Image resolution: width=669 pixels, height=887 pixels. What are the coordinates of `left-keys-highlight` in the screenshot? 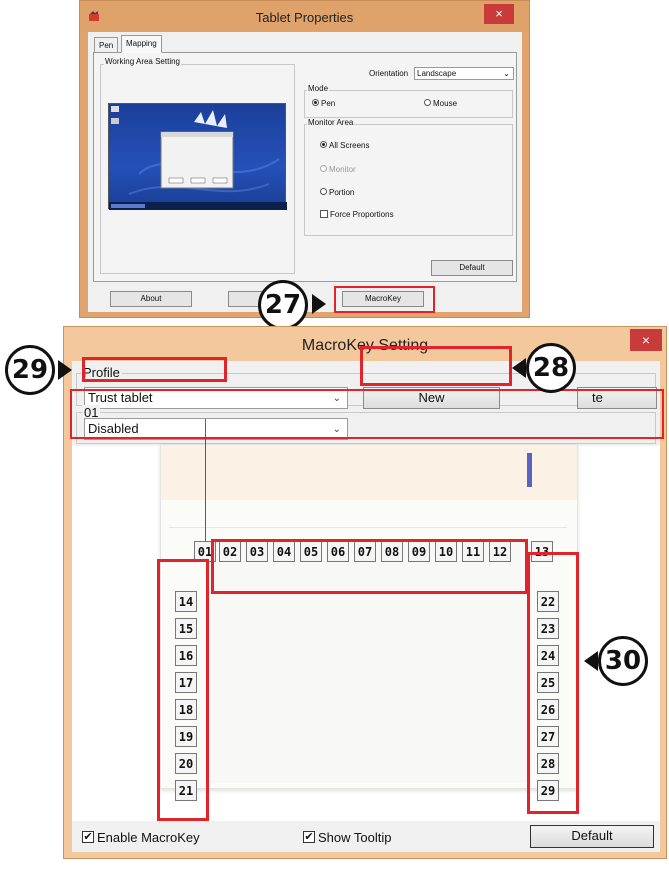 It's located at (183, 690).